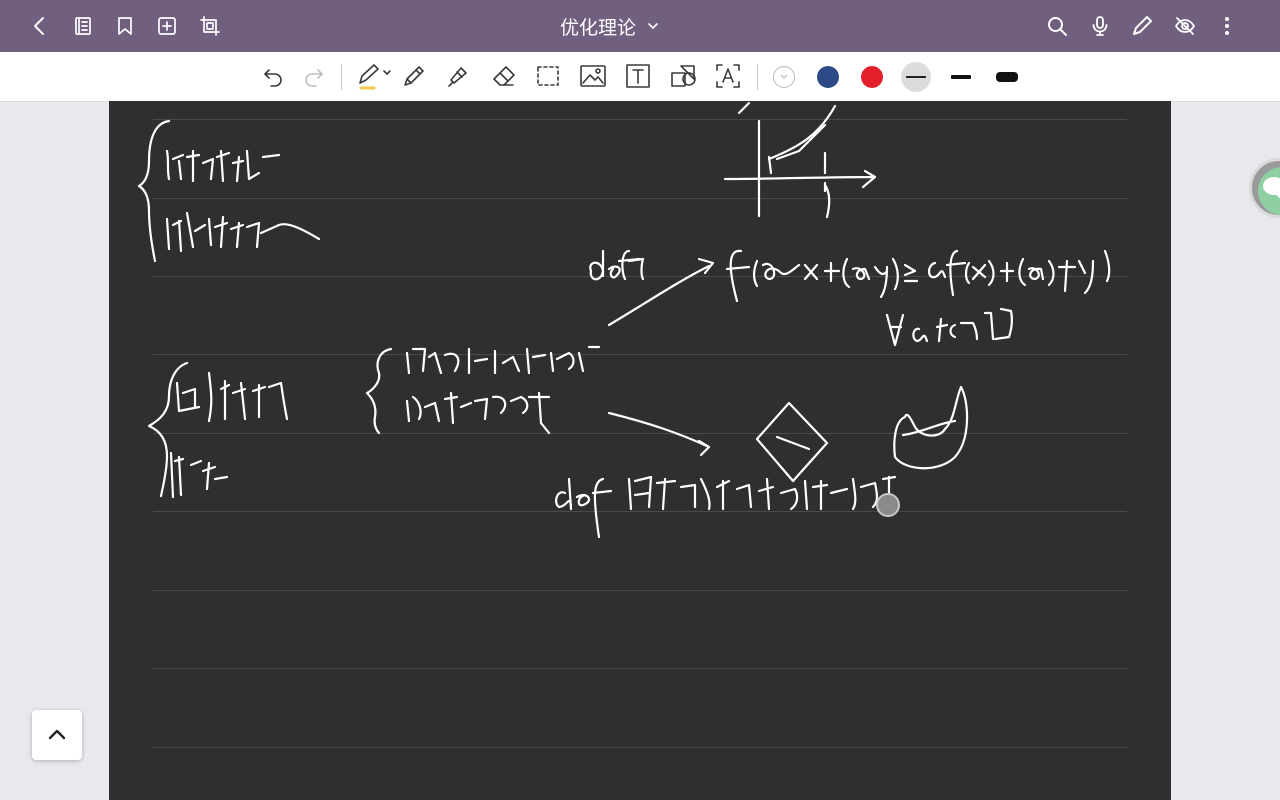 Image resolution: width=1280 pixels, height=800 pixels. I want to click on top-bar: 优化理论, so click(640, 26).